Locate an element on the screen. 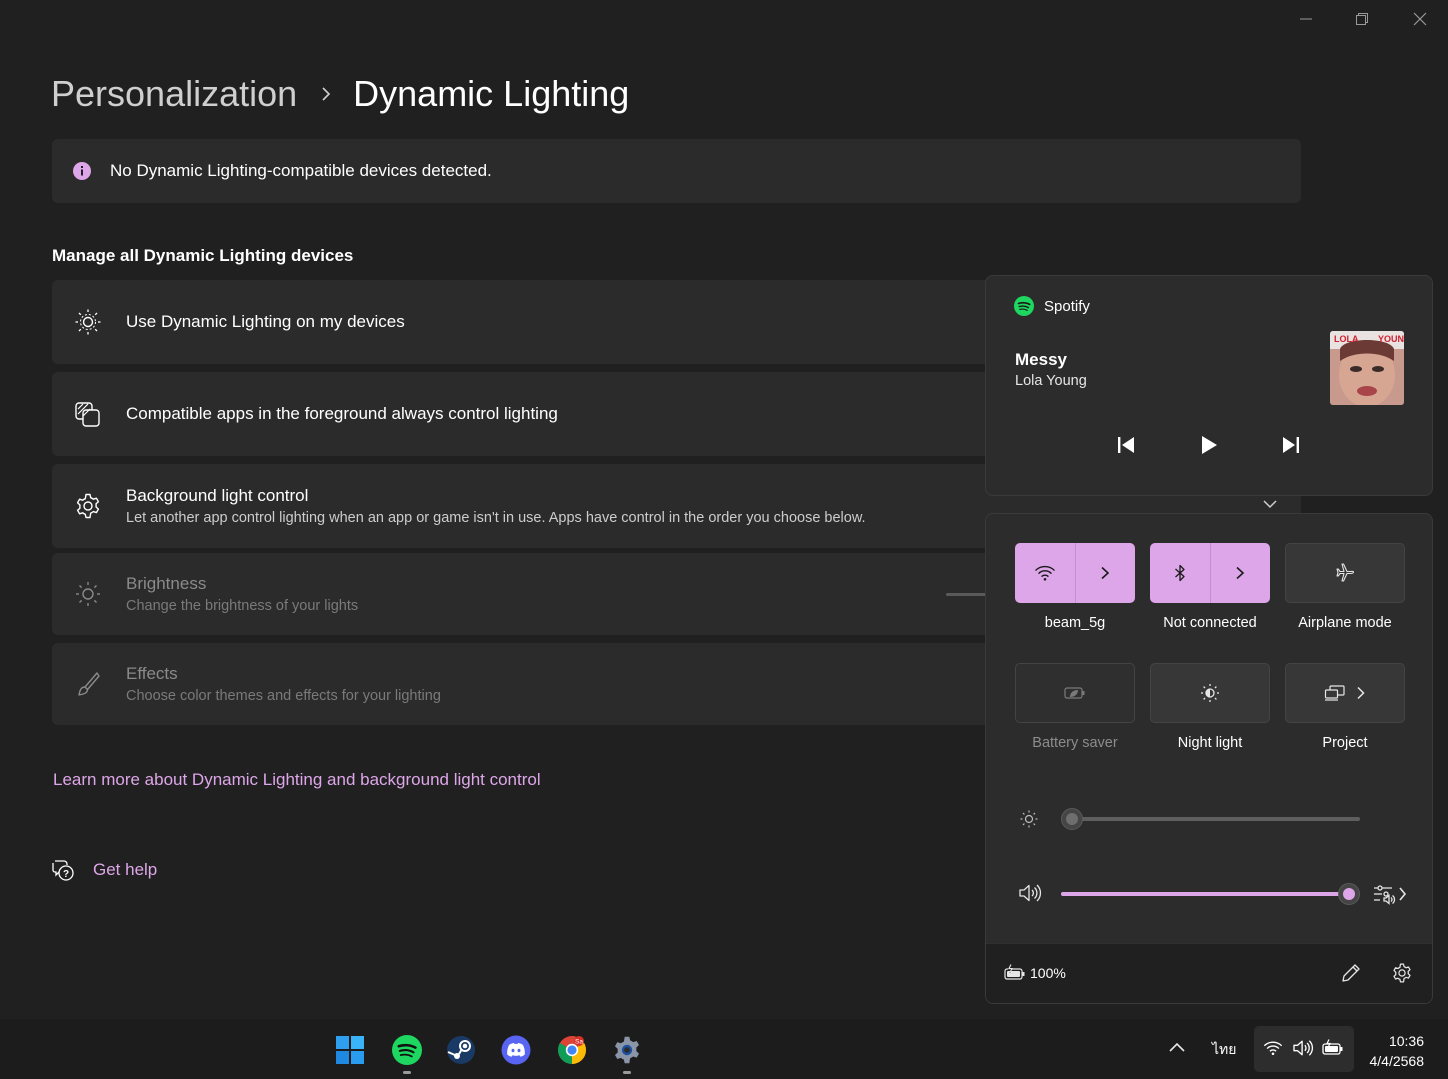 The height and width of the screenshot is (1079, 1448). taskbar-steam is located at coordinates (461, 1050).